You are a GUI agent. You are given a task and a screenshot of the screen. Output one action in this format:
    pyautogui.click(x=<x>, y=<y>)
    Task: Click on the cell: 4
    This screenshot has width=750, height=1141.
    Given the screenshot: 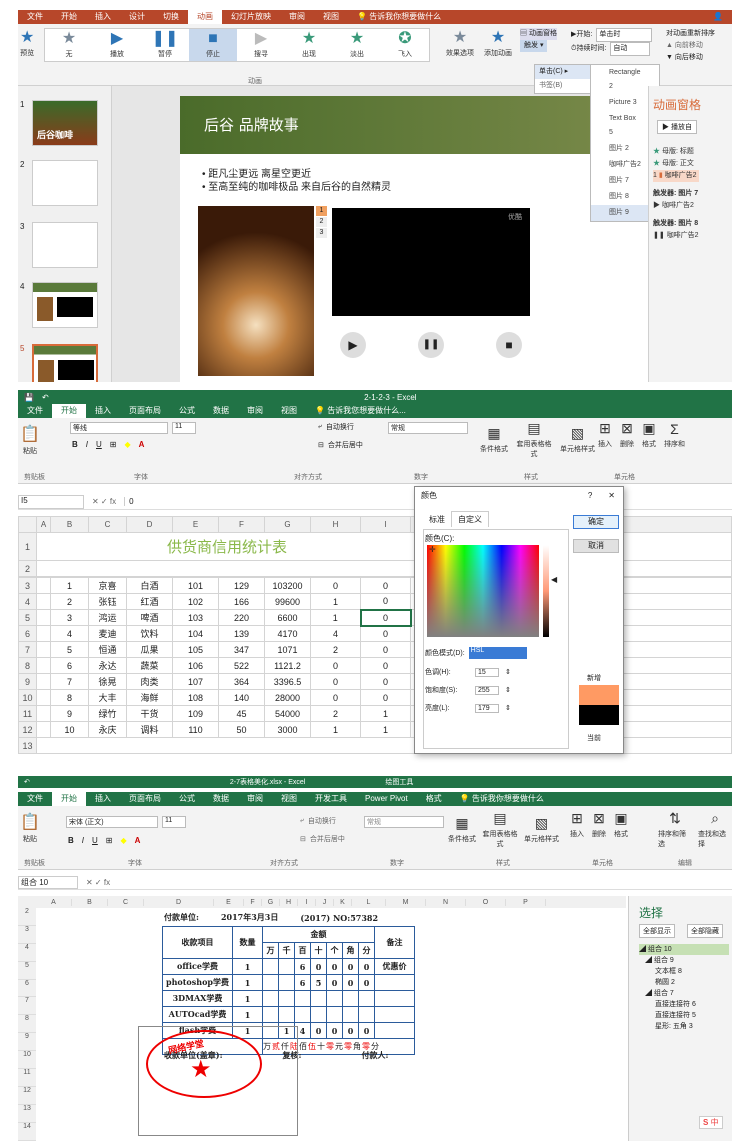 What is the action you would take?
    pyautogui.click(x=69, y=633)
    